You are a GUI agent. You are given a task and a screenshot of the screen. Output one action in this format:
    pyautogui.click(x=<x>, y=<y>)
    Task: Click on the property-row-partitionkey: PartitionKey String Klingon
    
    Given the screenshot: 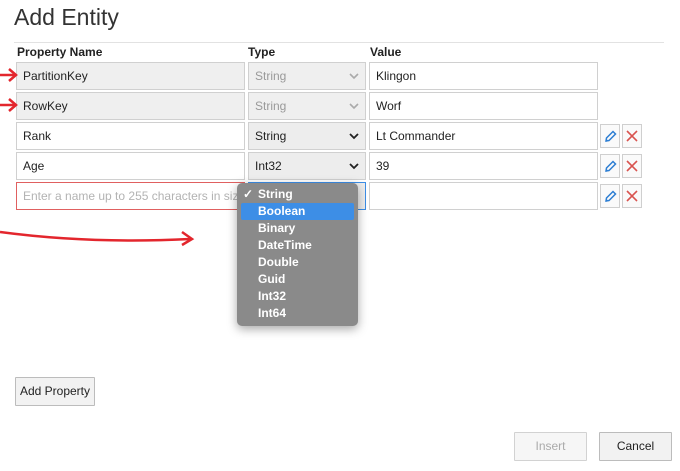 What is the action you would take?
    pyautogui.click(x=340, y=76)
    